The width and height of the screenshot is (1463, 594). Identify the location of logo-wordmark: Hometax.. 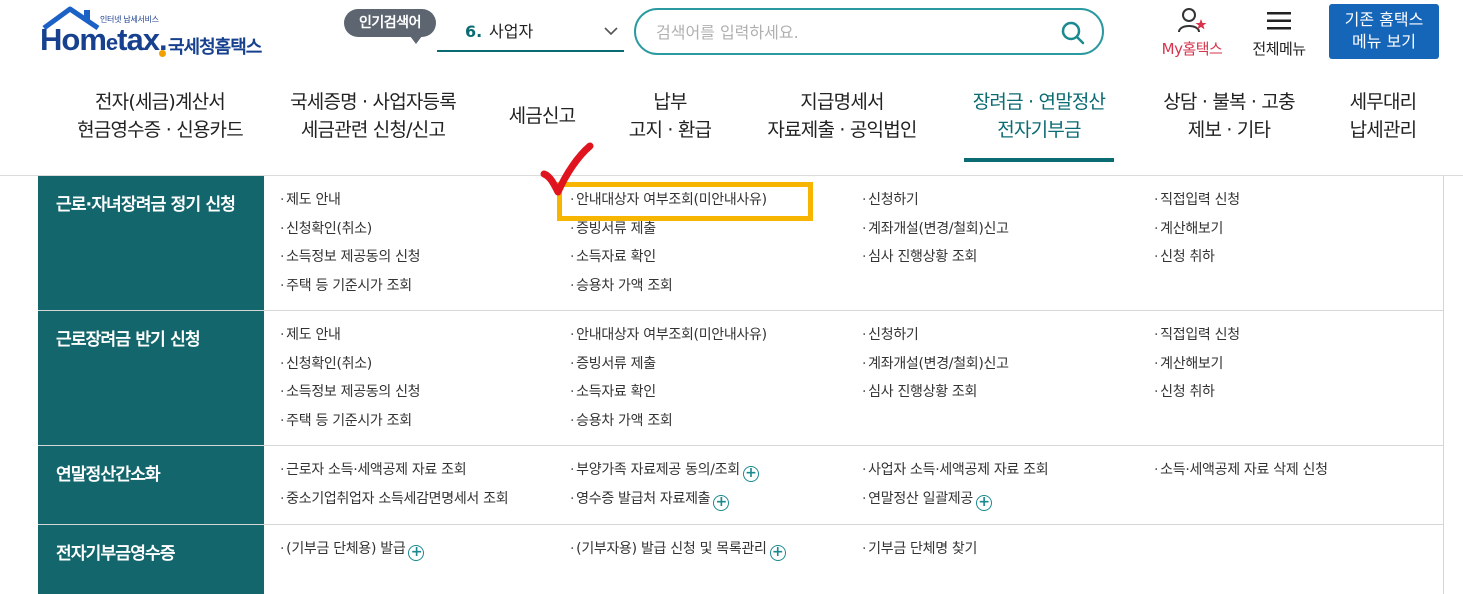
(104, 39).